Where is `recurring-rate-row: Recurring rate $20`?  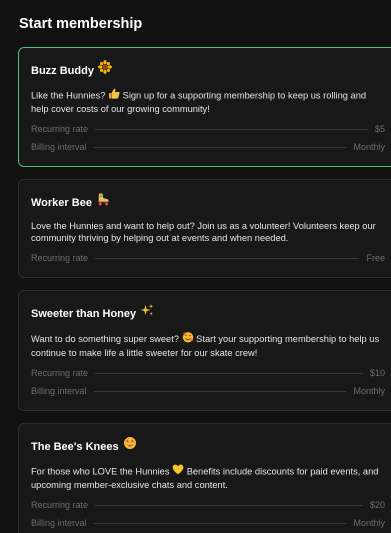
recurring-rate-row: Recurring rate $20 is located at coordinates (208, 505).